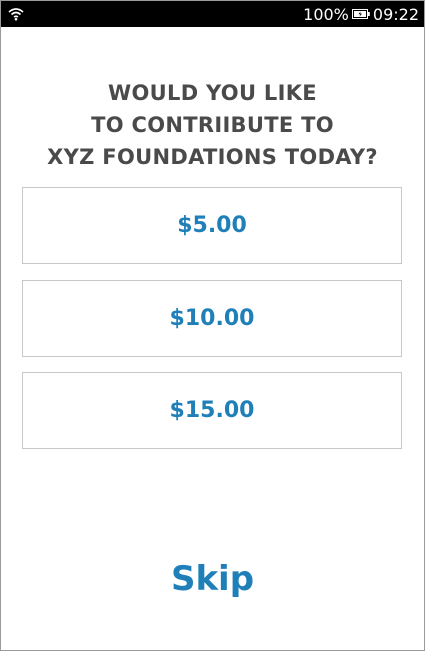 This screenshot has height=651, width=425. Describe the element at coordinates (212, 157) in the screenshot. I see `prompt-line-3: XYZ FOUNDATIONS TODAY?` at that location.